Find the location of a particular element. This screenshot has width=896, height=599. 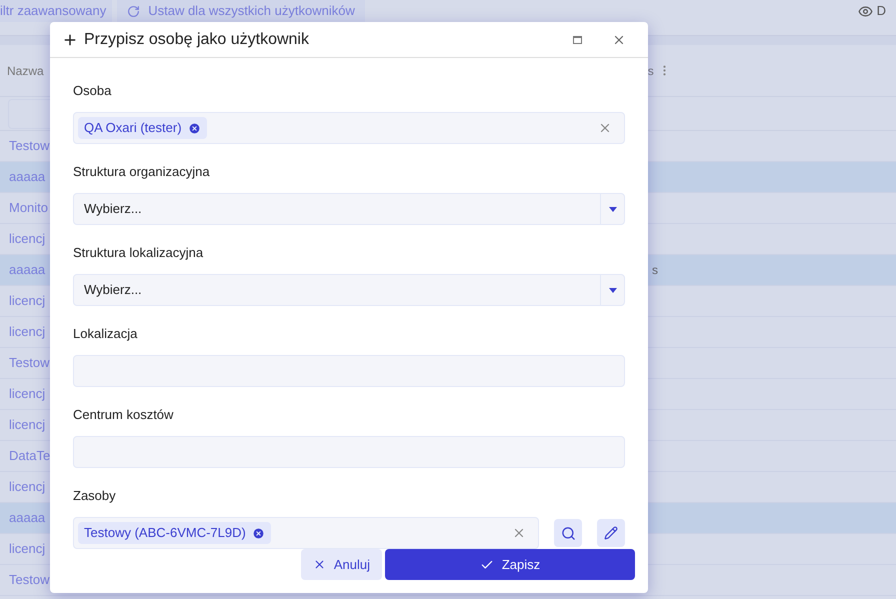

selected-tag: Testowy (ABC-6VMC-7L9D) is located at coordinates (174, 533).